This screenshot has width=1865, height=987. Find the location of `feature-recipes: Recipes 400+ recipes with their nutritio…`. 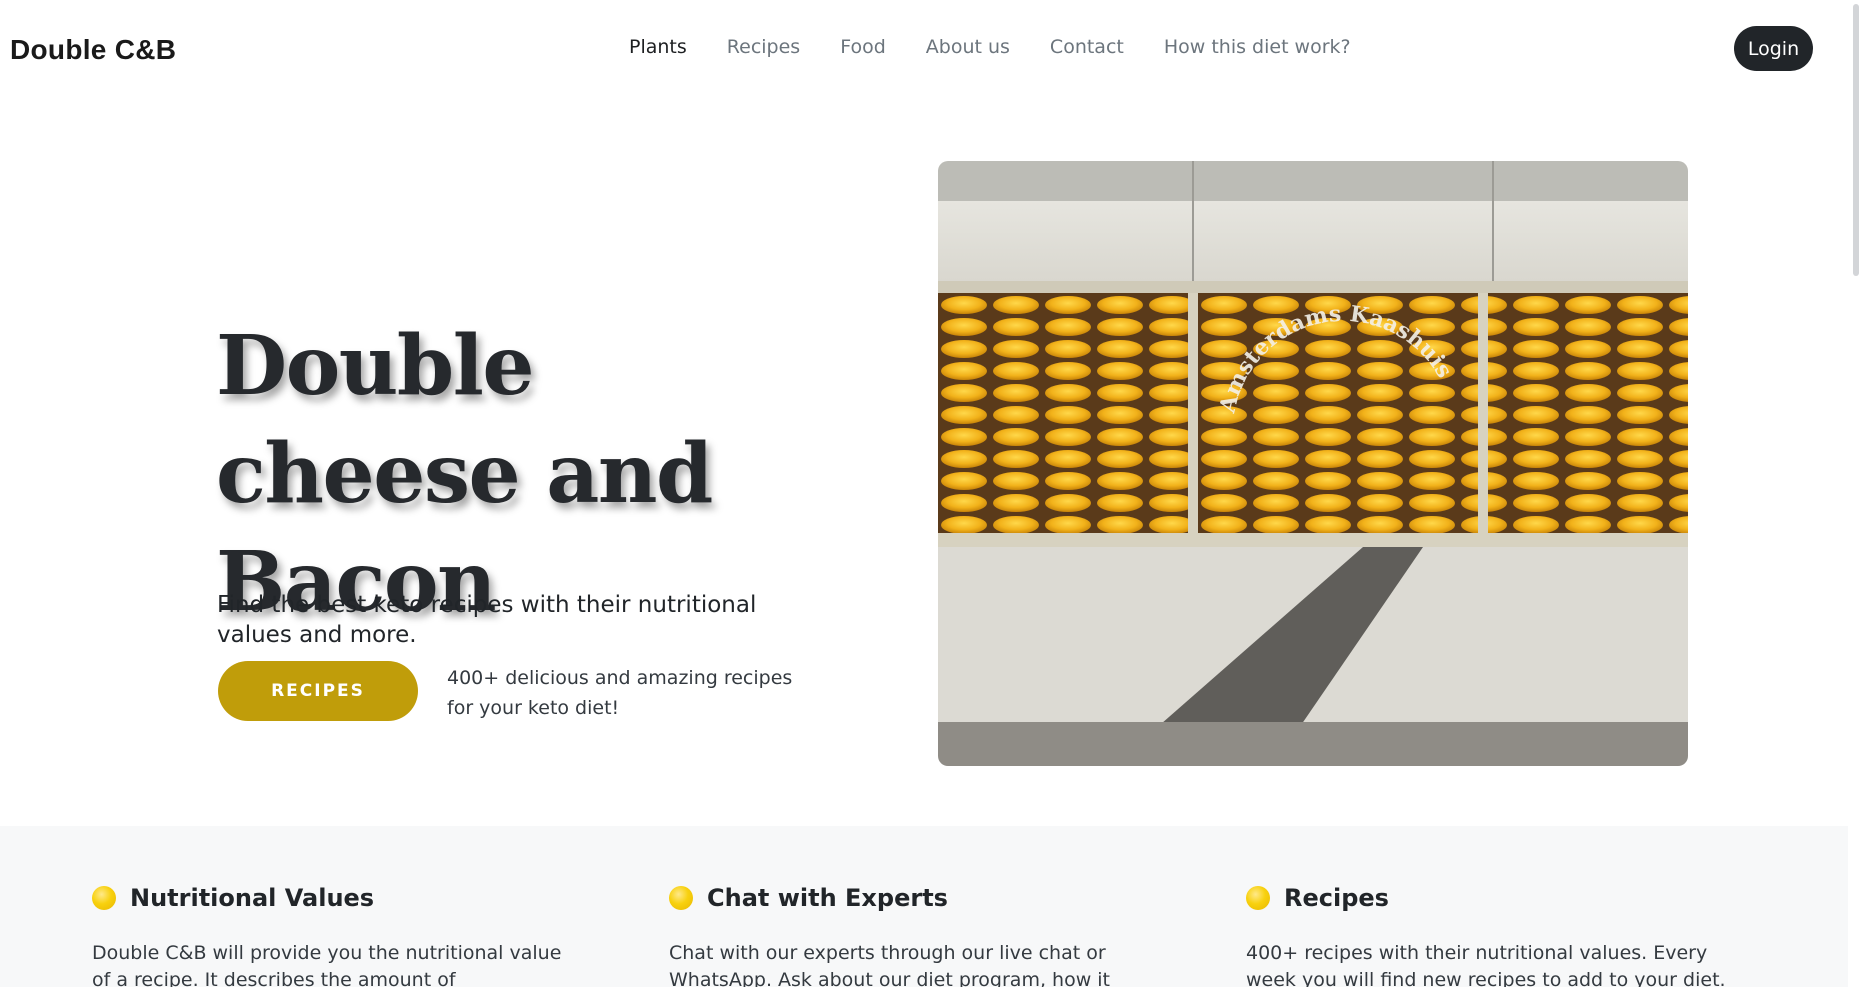

feature-recipes: Recipes 400+ recipes with their nutritio… is located at coordinates (1496, 932).